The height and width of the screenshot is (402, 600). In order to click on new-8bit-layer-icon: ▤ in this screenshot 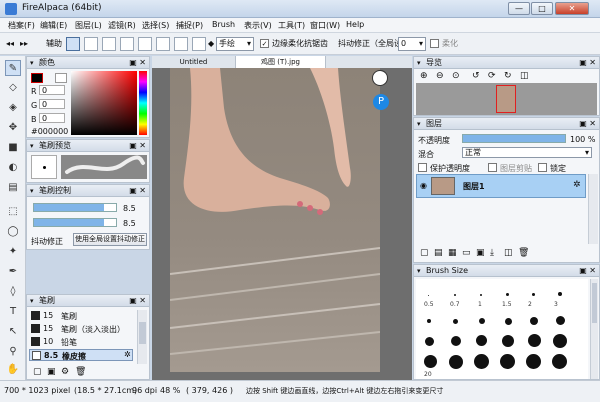, I will do `click(438, 253)`.